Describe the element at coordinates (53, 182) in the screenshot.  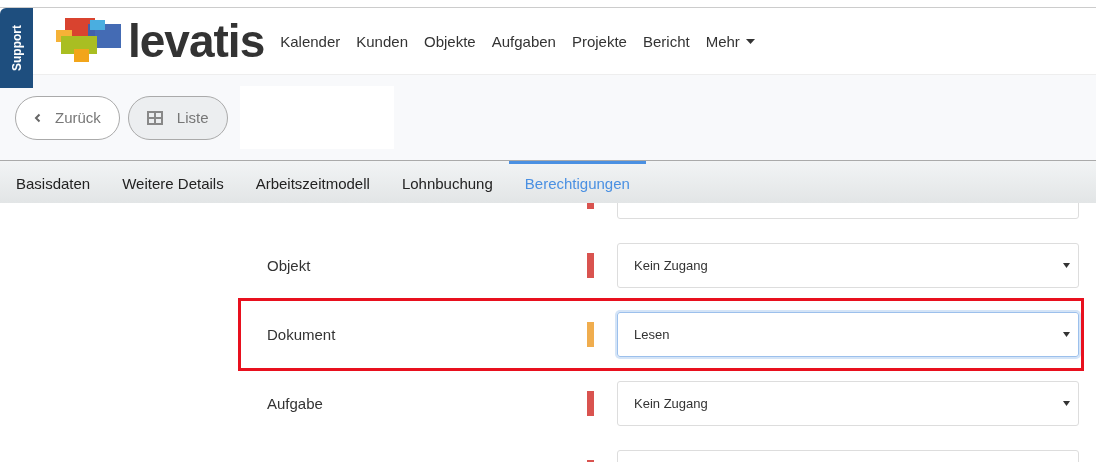
I see `tab: Basisdaten` at that location.